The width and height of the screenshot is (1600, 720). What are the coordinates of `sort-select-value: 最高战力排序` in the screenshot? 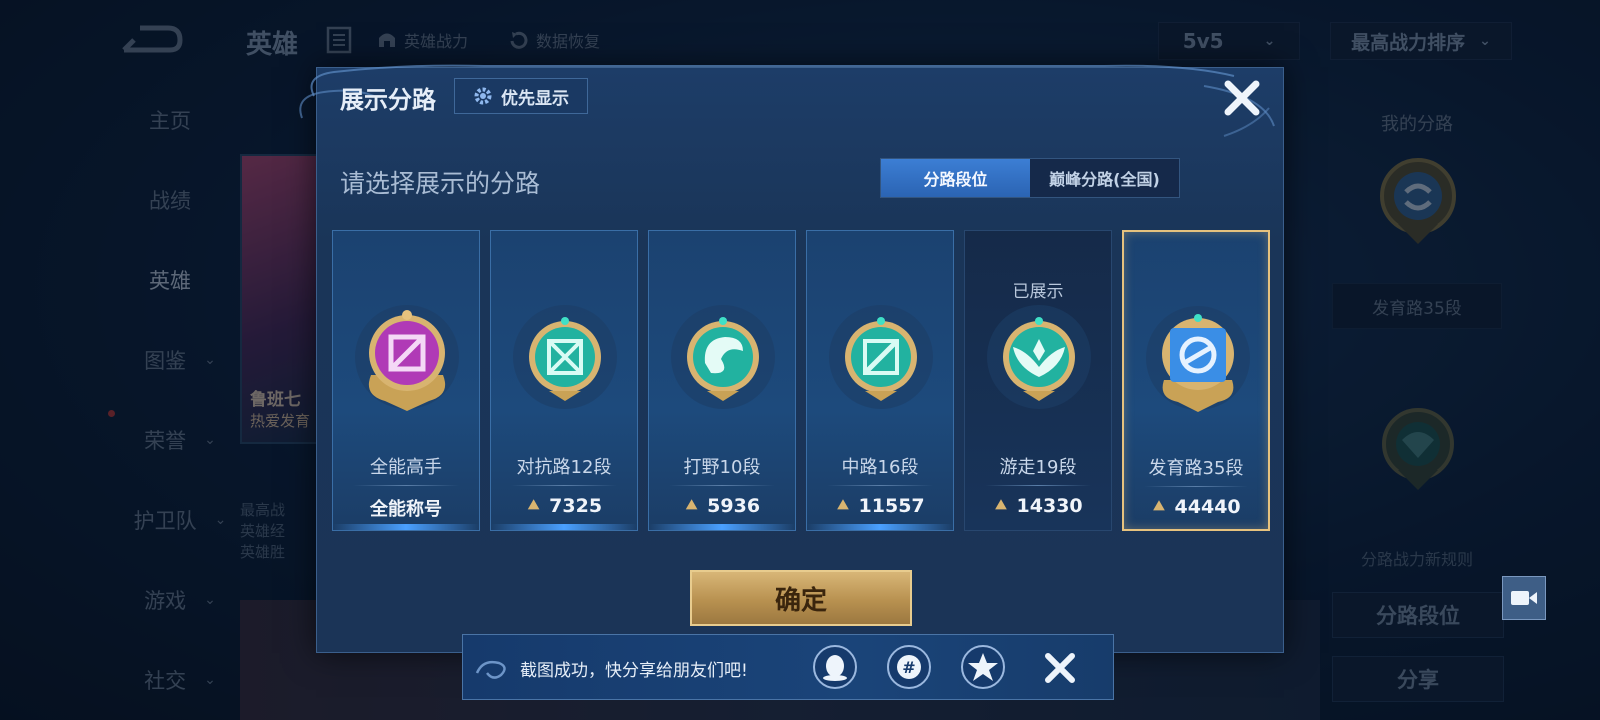 It's located at (1408, 42).